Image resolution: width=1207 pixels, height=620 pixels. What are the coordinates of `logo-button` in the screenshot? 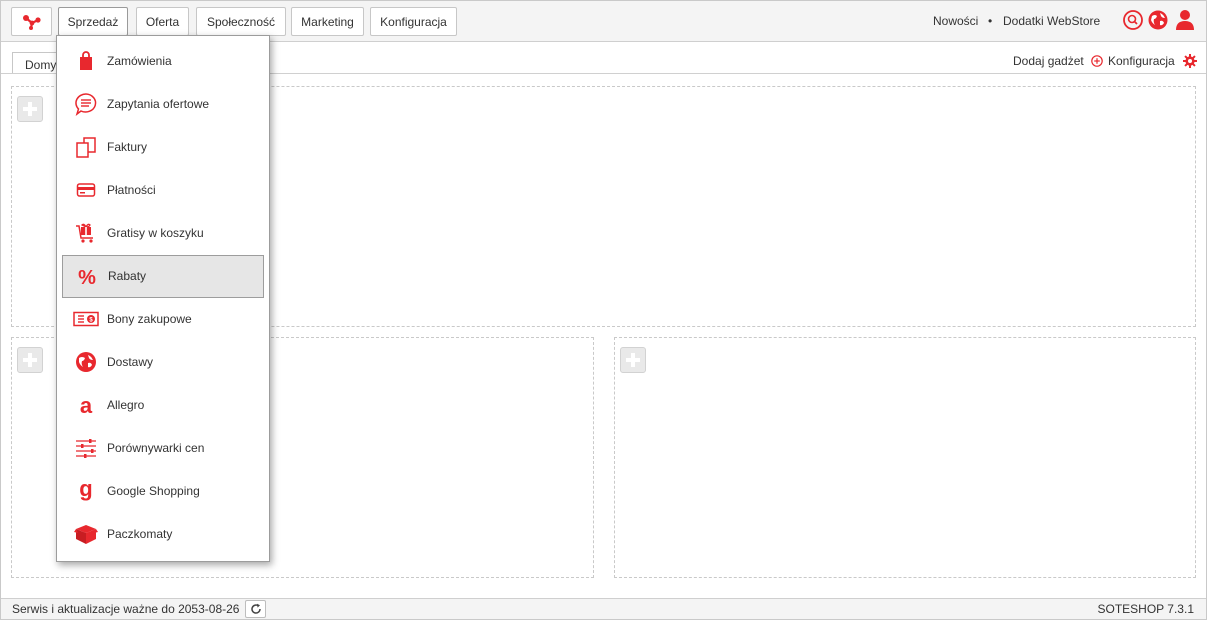 It's located at (31, 21).